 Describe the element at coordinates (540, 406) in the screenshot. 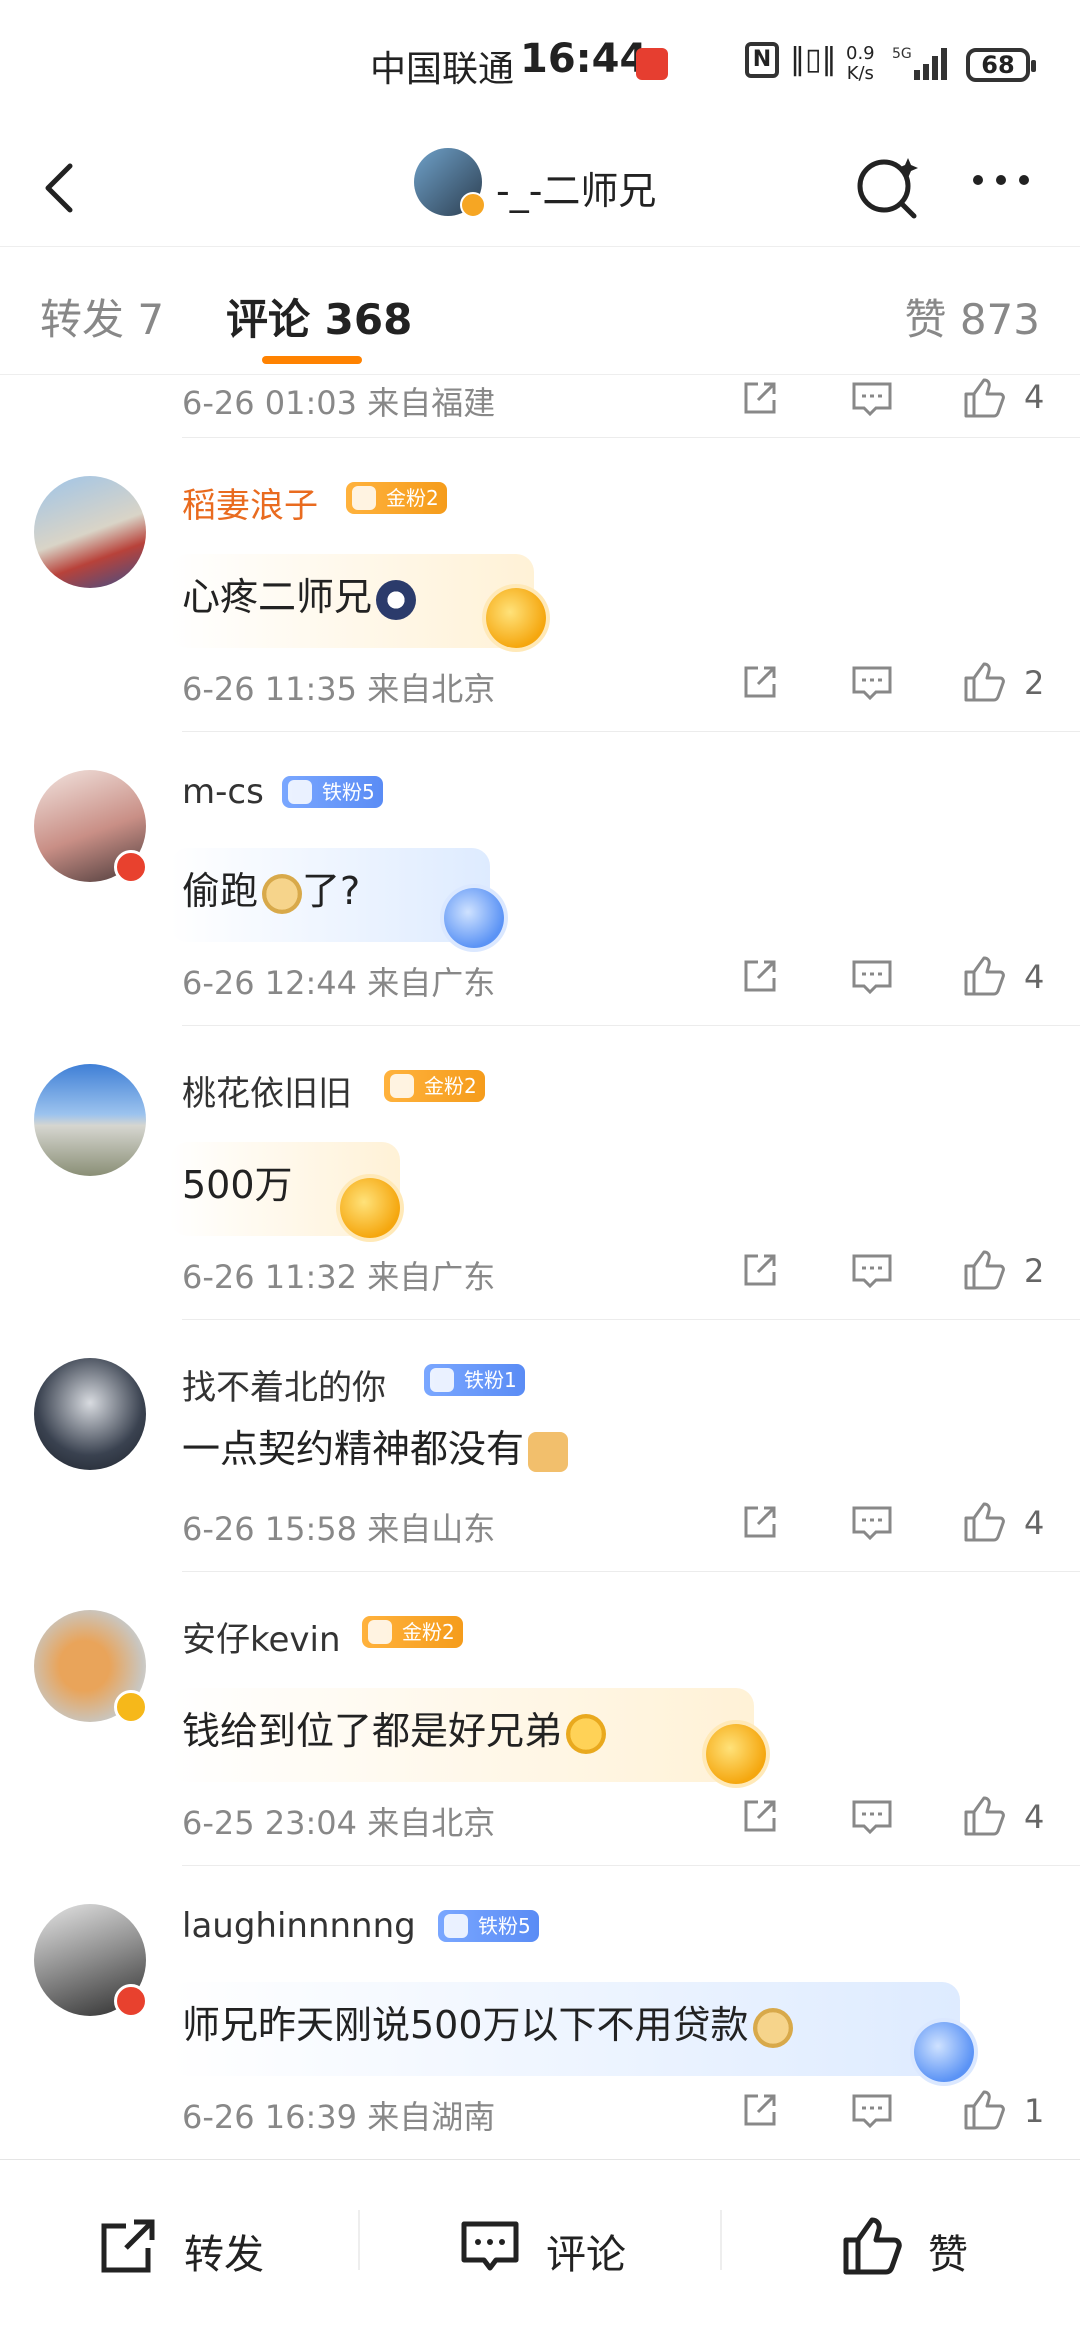

I see `comment-row-partial: 6-26 01:03 来自福建 4` at that location.